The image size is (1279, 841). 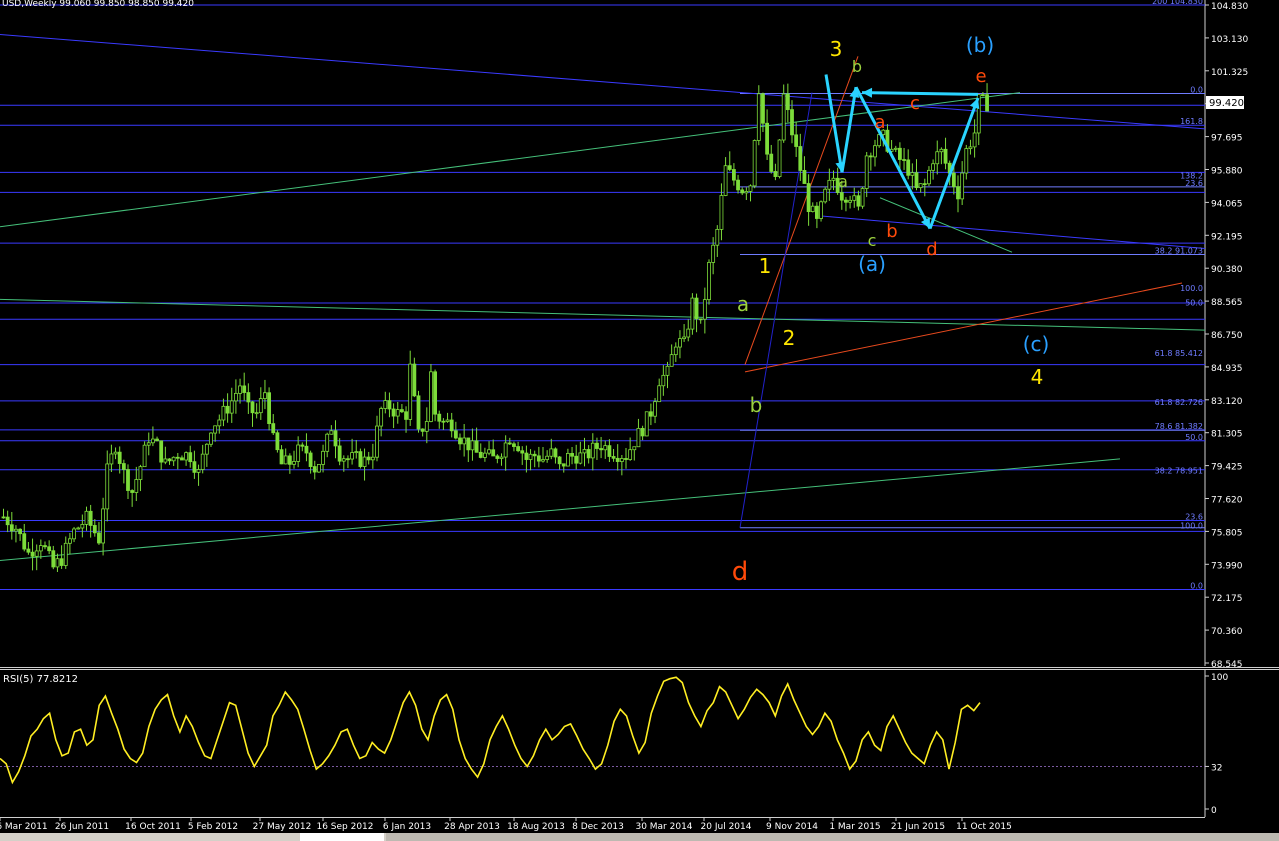 What do you see at coordinates (918, 827) in the screenshot?
I see `time-tick-label: 21 Jun 2015` at bounding box center [918, 827].